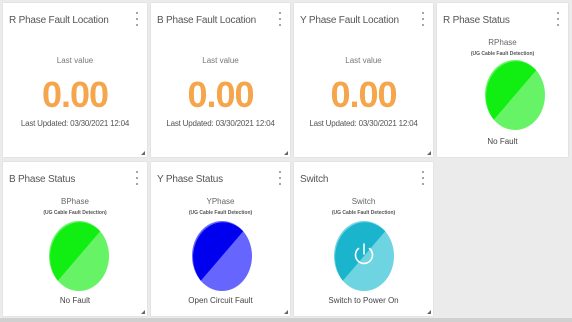 The width and height of the screenshot is (572, 322). I want to click on tile-title: Y Phase Fault Location, so click(349, 20).